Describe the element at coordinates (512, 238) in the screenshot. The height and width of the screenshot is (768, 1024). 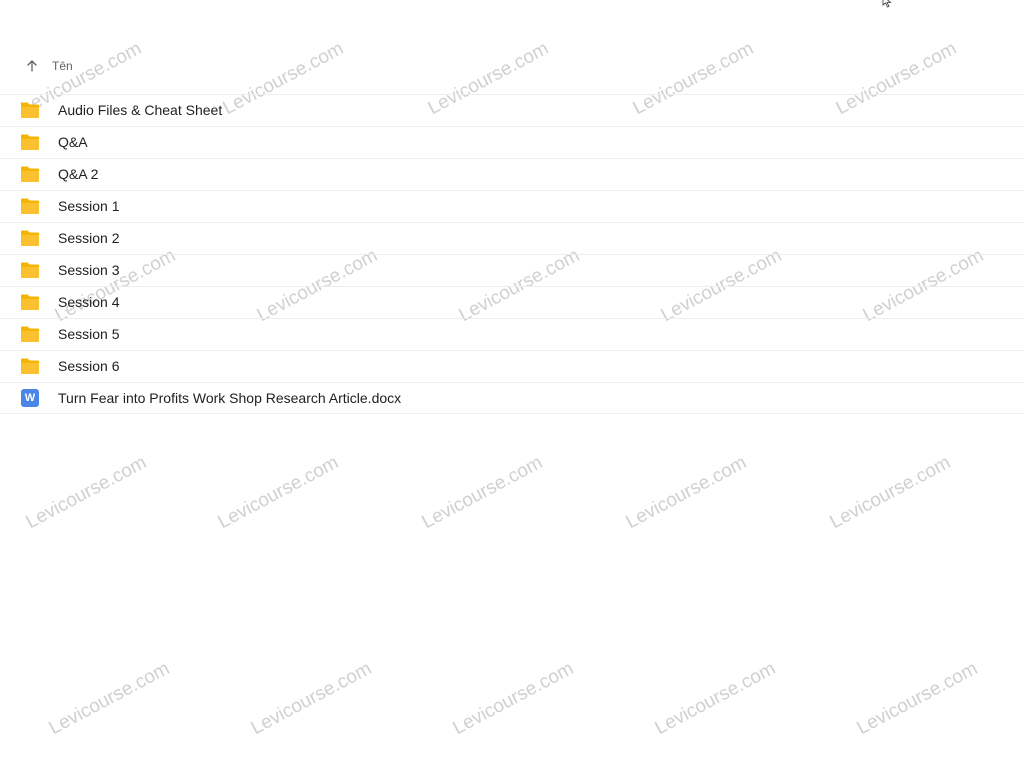
I see `folder-row: Session 2` at that location.